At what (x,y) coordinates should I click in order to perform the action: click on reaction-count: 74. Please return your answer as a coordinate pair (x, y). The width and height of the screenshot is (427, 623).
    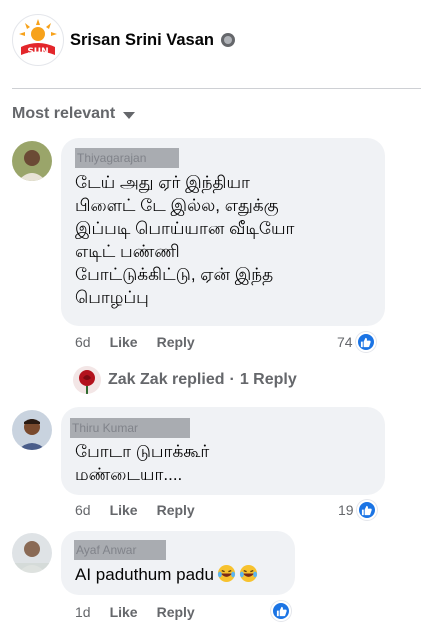
    Looking at the image, I should click on (345, 342).